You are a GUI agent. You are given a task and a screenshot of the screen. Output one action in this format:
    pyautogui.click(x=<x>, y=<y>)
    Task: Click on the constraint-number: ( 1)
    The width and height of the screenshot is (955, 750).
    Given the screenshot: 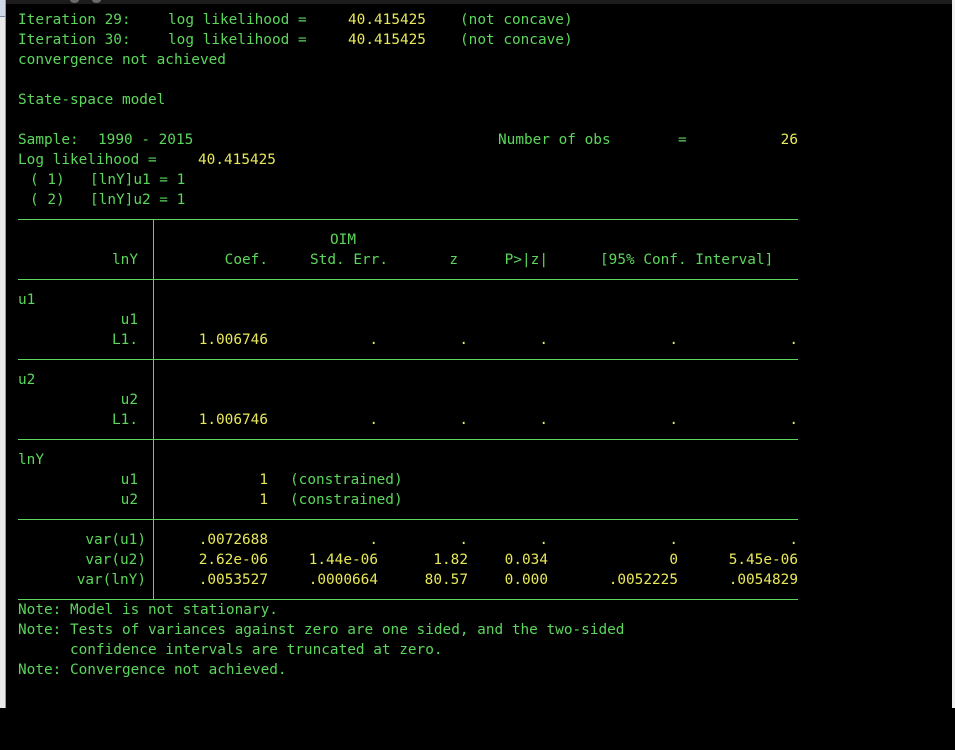 What is the action you would take?
    pyautogui.click(x=47, y=180)
    